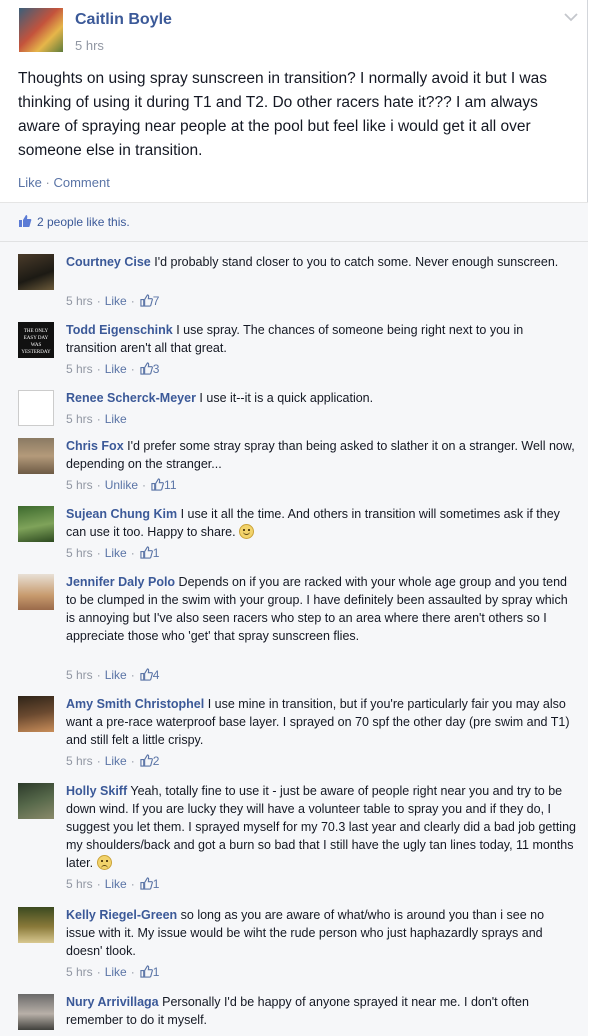 This screenshot has width=590, height=1036. What do you see at coordinates (156, 369) in the screenshot?
I see `comment-like-count: 3` at bounding box center [156, 369].